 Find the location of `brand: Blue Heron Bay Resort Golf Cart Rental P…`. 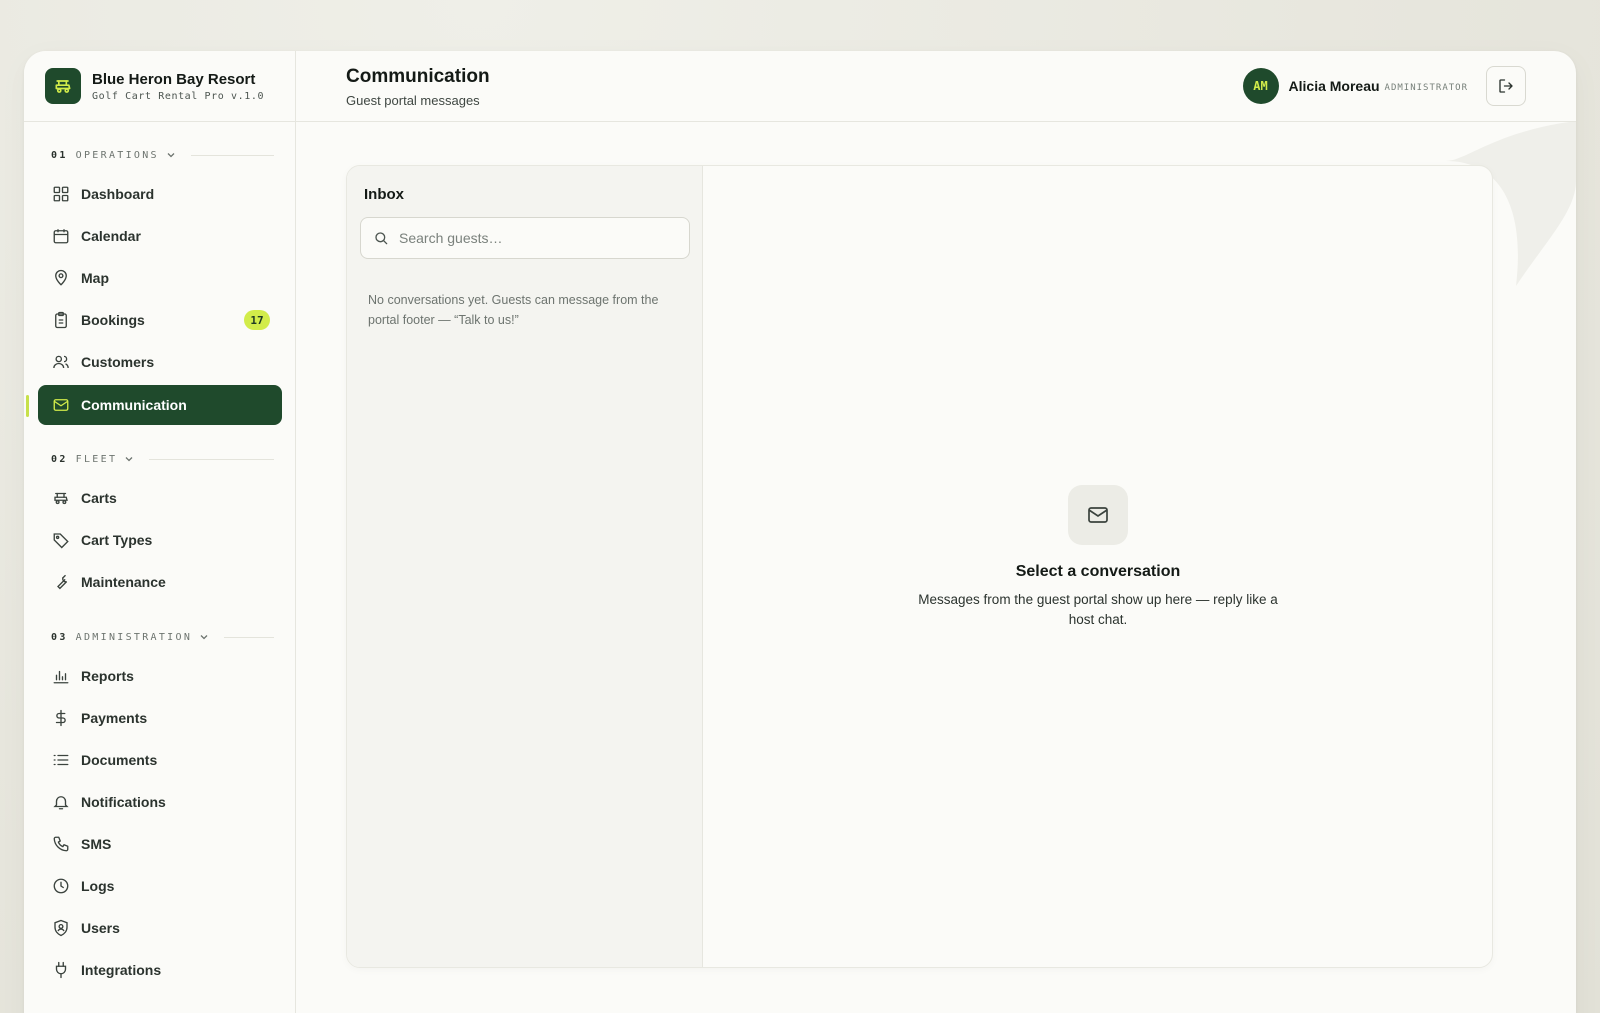

brand: Blue Heron Bay Resort Golf Cart Rental P… is located at coordinates (159, 86).